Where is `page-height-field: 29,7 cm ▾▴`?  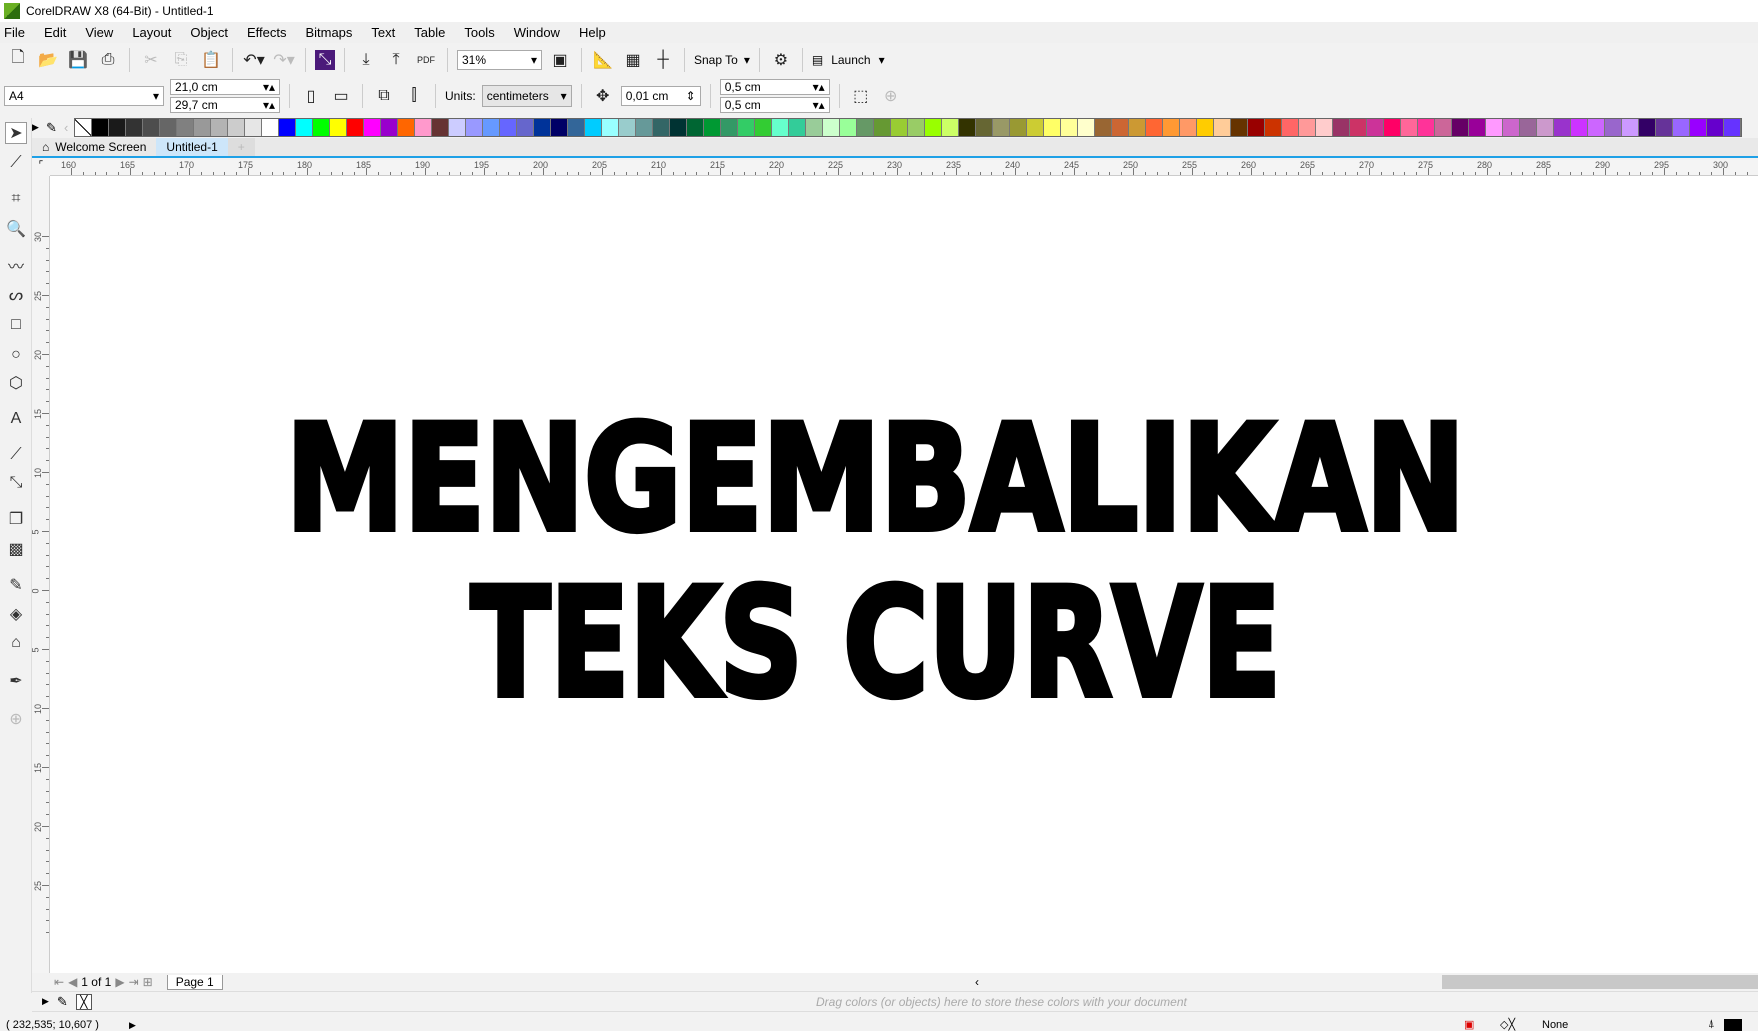 page-height-field: 29,7 cm ▾▴ is located at coordinates (225, 105).